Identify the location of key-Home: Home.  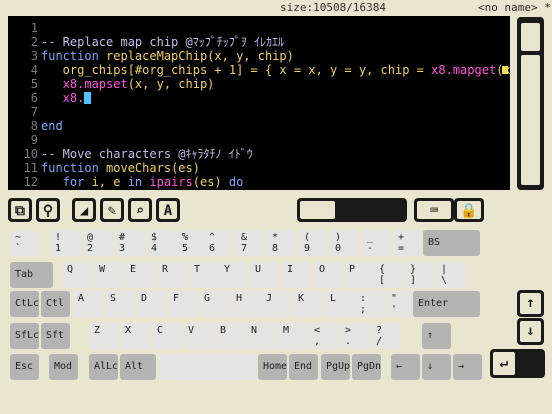
(272, 367).